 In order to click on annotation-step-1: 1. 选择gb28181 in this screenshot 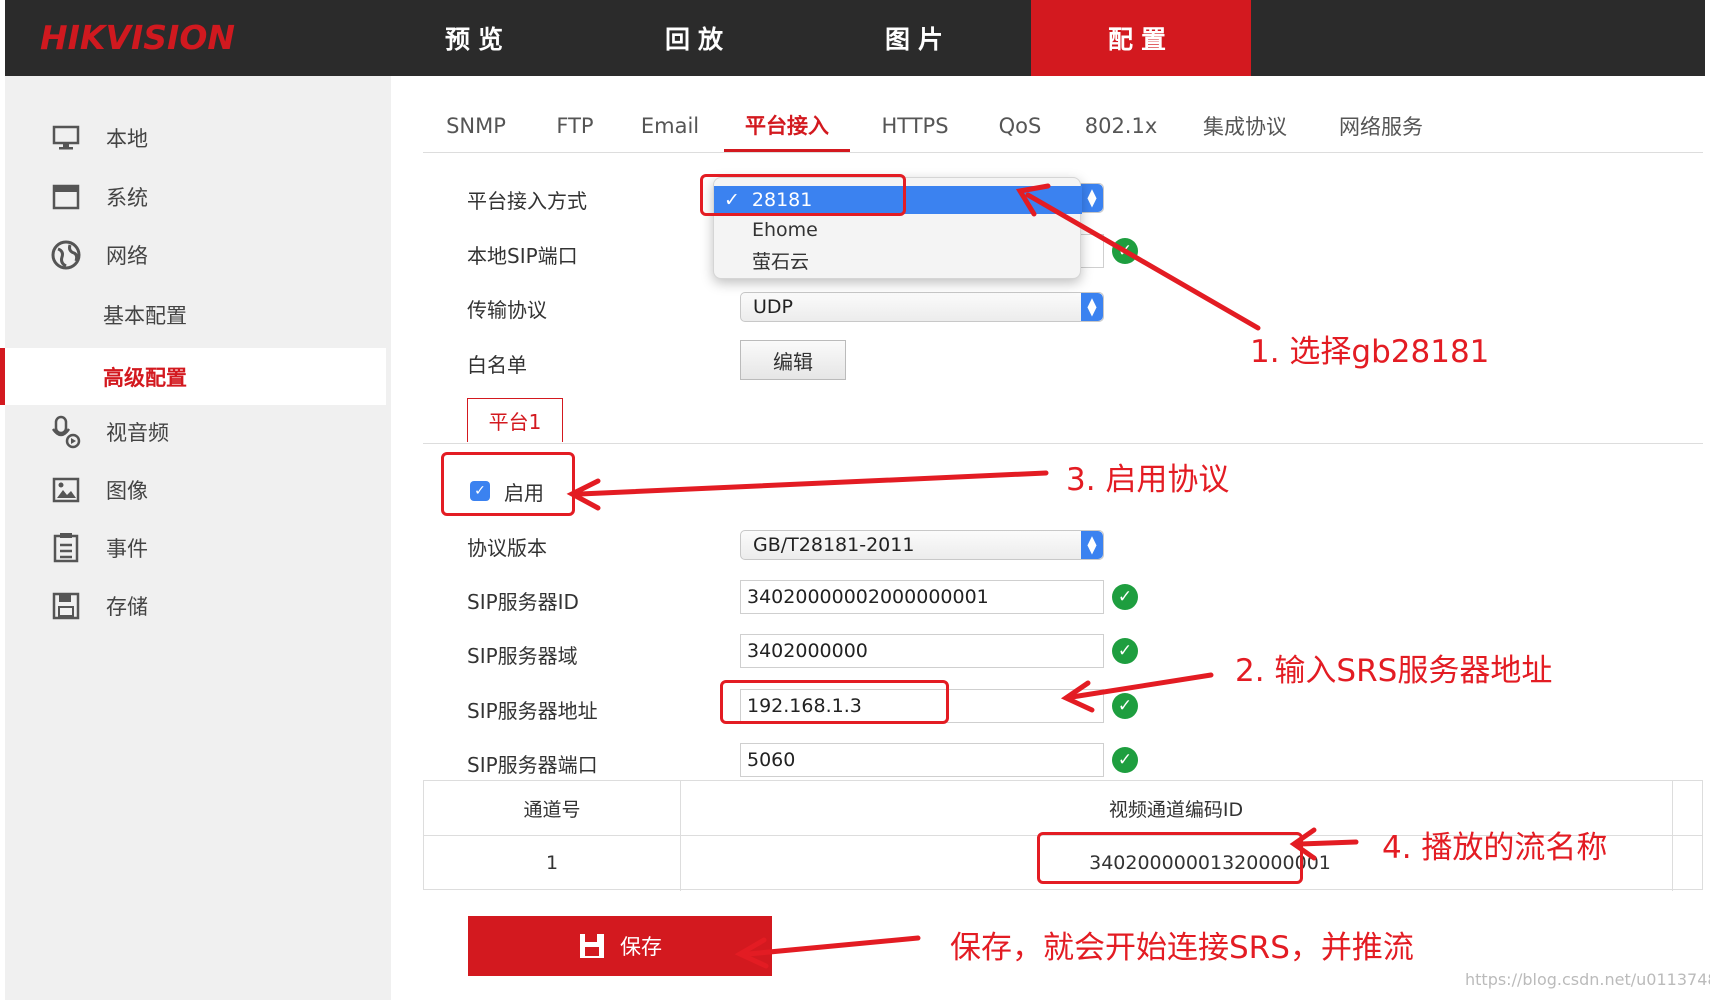, I will do `click(1370, 352)`.